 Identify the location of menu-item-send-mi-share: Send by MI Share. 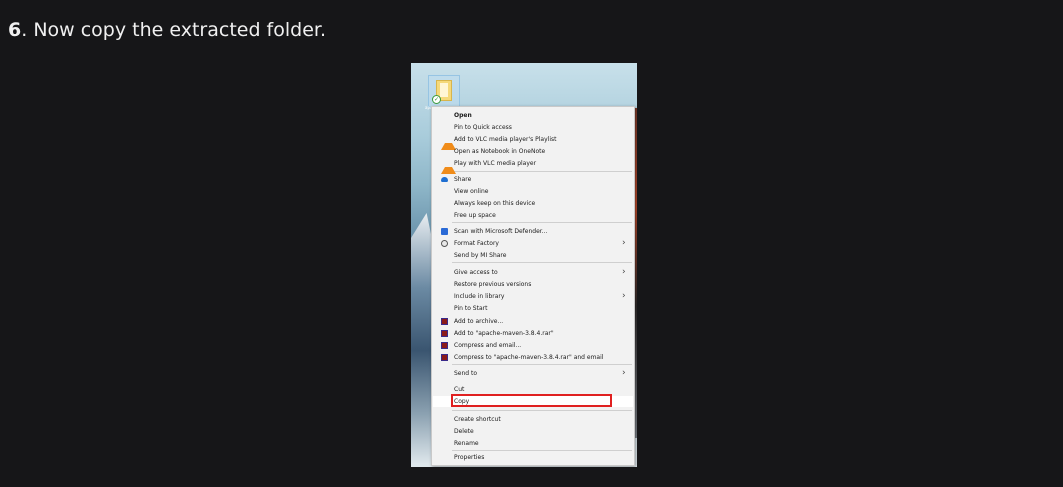
(533, 255).